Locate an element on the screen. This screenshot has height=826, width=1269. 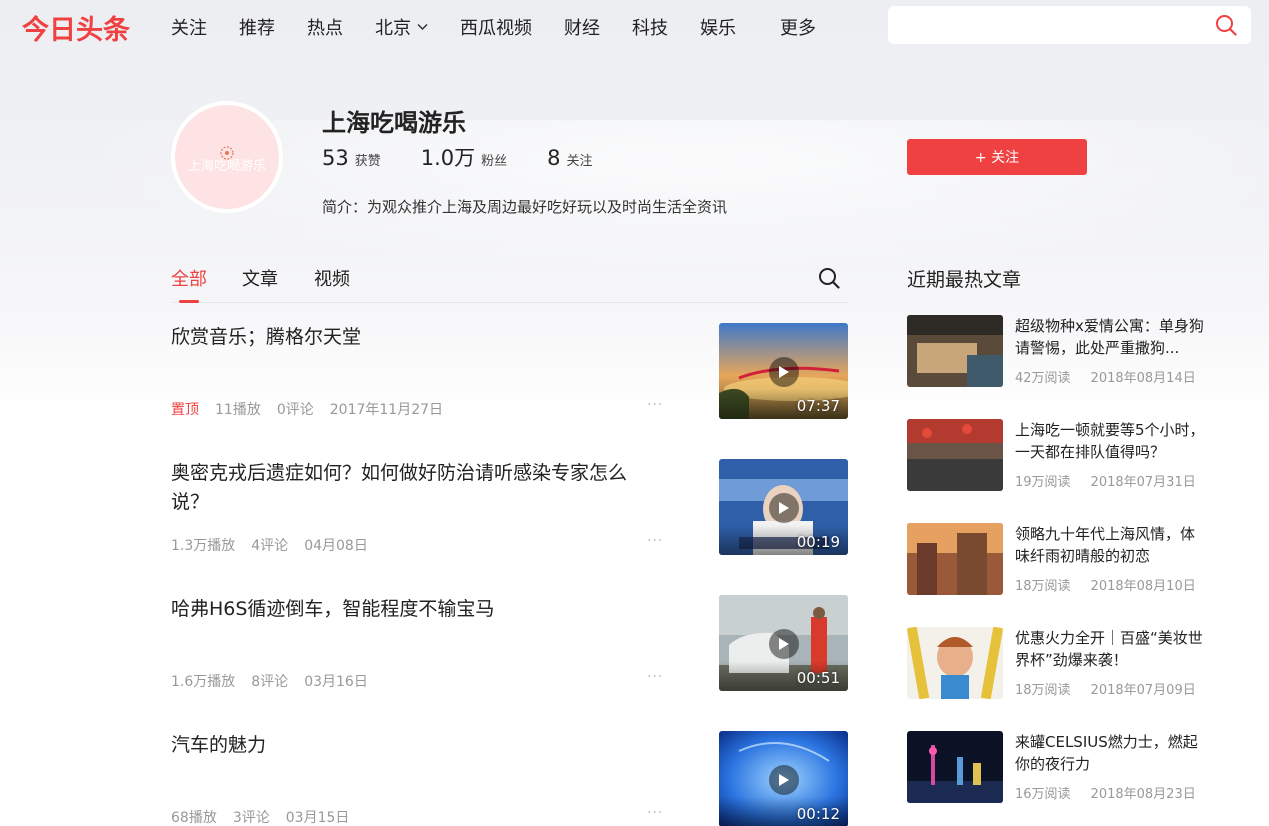
nav-item-more: 更多 is located at coordinates (798, 27).